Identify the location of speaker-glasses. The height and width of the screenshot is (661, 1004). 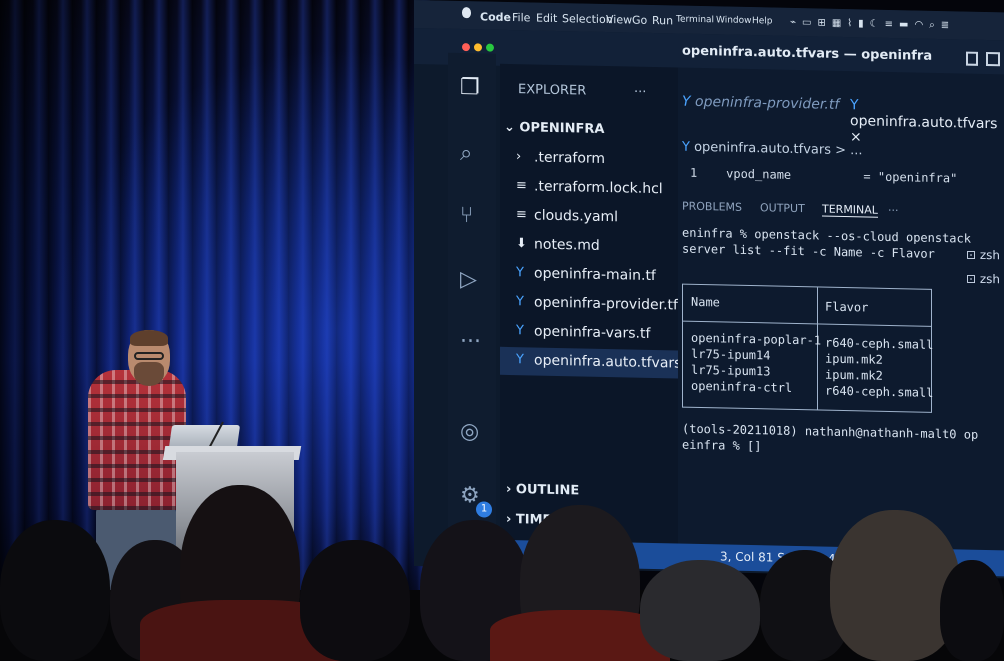
(149, 356).